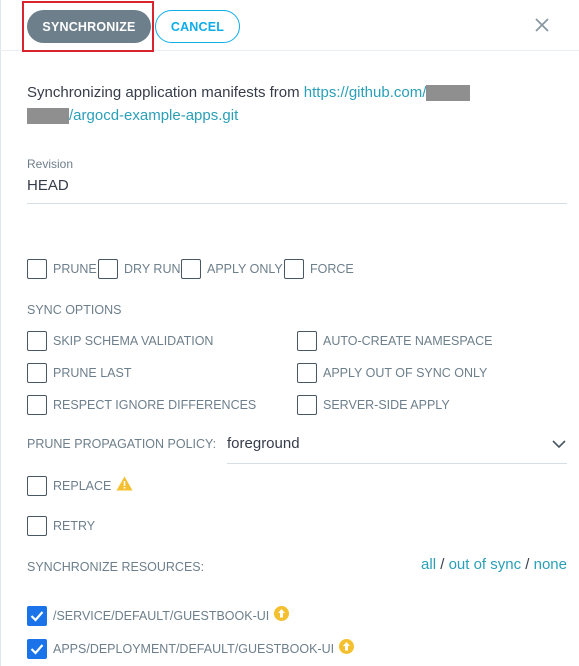 The image size is (579, 666). What do you see at coordinates (307, 341) in the screenshot?
I see `auto-create-namespace-checkbox` at bounding box center [307, 341].